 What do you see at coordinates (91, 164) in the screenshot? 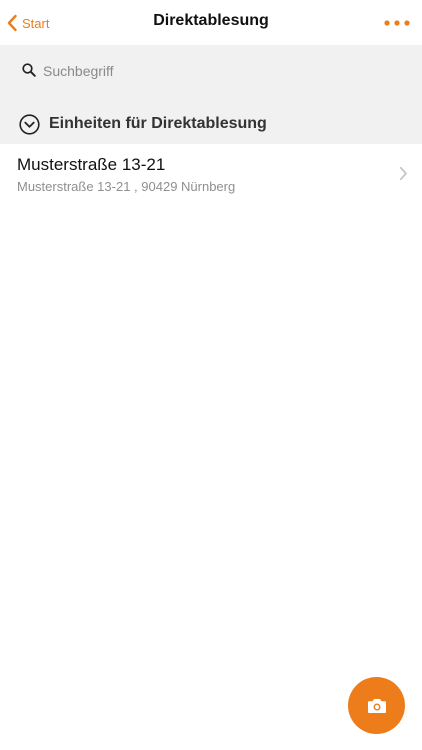
I see `list-item-title: Musterstraße 13-21` at bounding box center [91, 164].